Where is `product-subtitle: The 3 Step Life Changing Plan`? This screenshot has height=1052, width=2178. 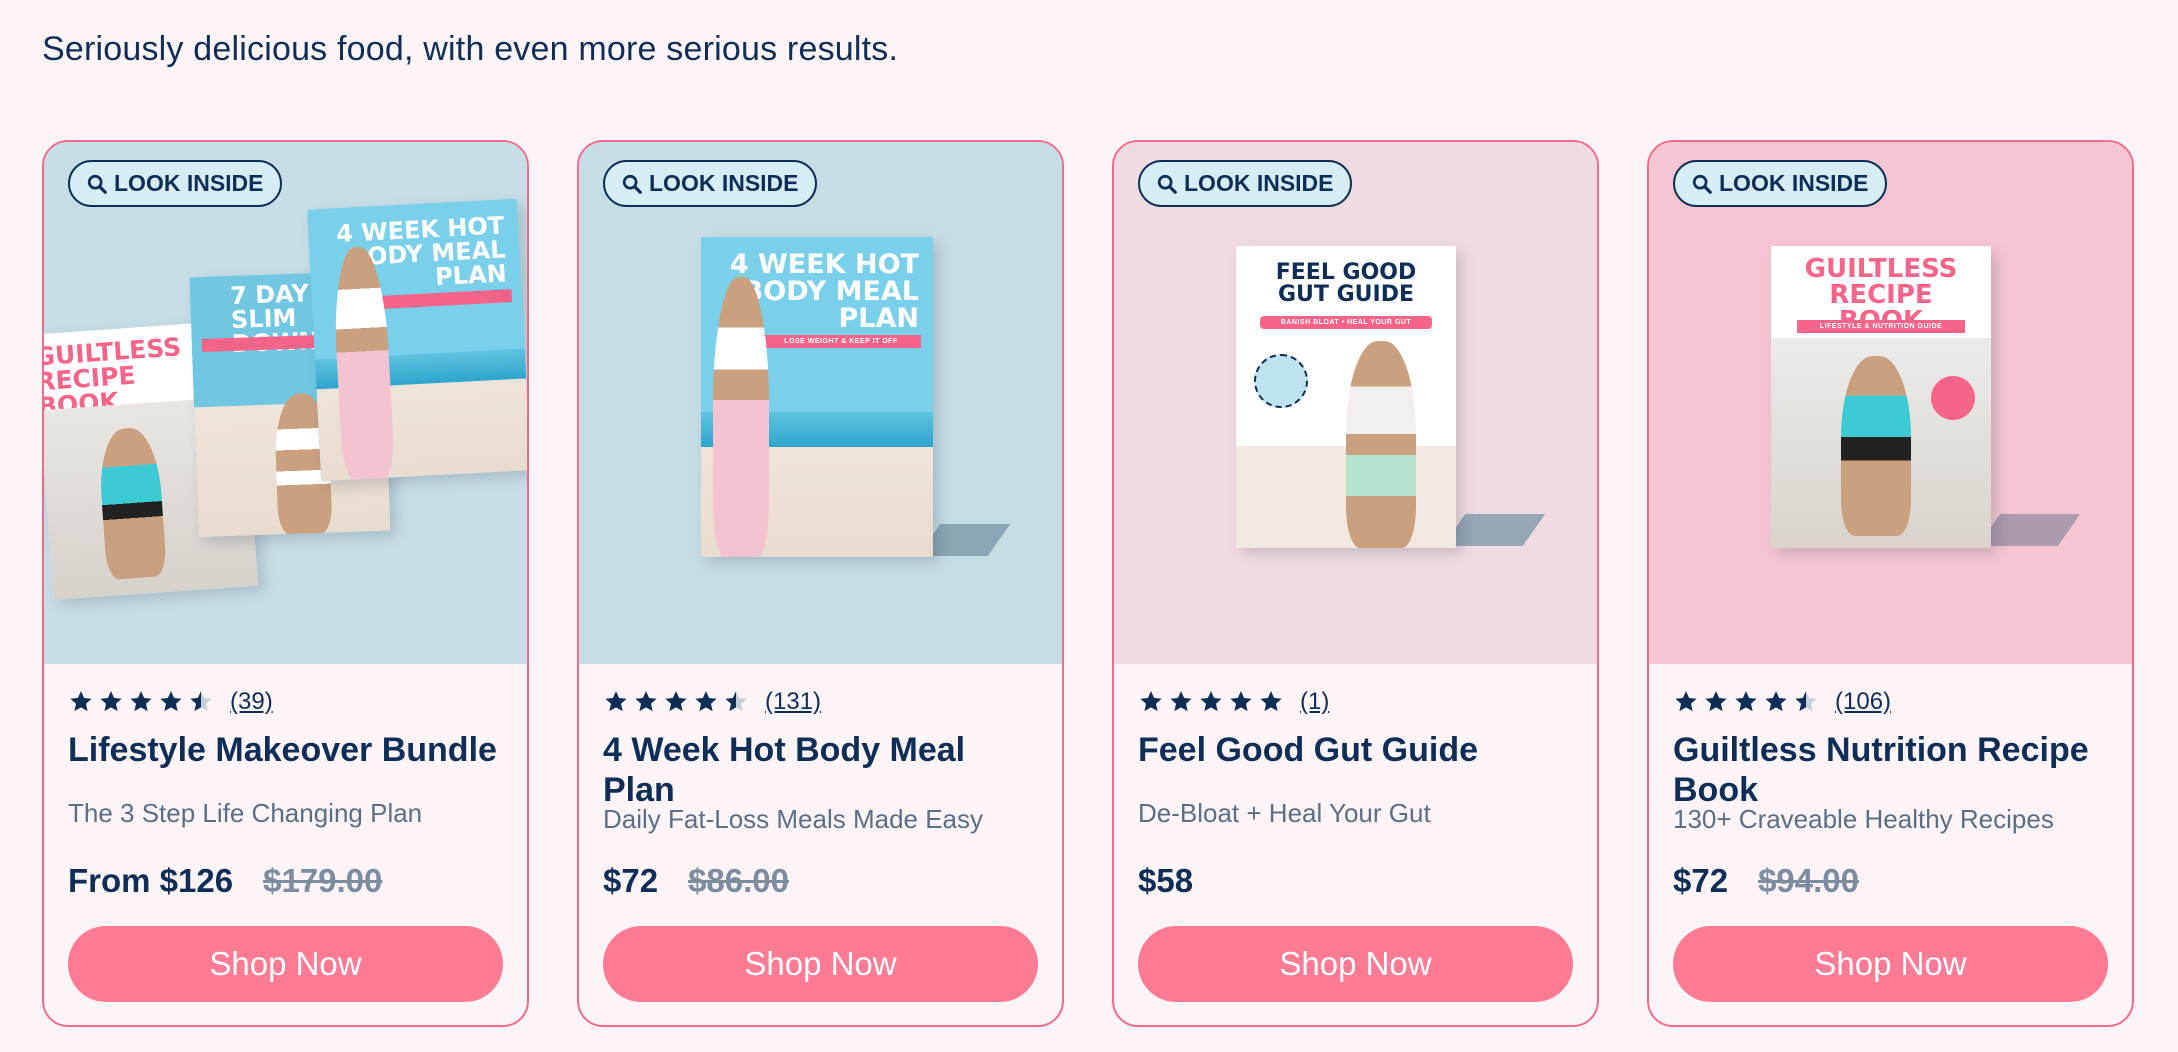 product-subtitle: The 3 Step Life Changing Plan is located at coordinates (245, 813).